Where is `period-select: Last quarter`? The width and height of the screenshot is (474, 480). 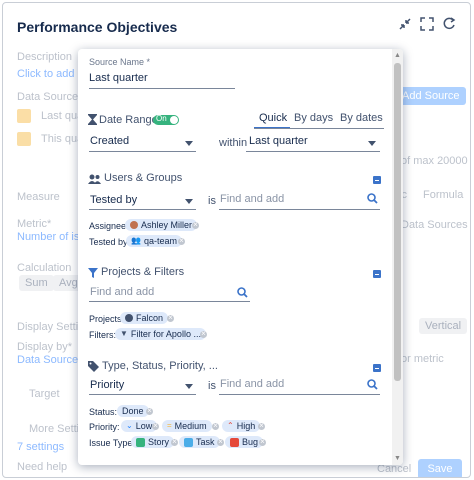 period-select: Last quarter is located at coordinates (278, 141).